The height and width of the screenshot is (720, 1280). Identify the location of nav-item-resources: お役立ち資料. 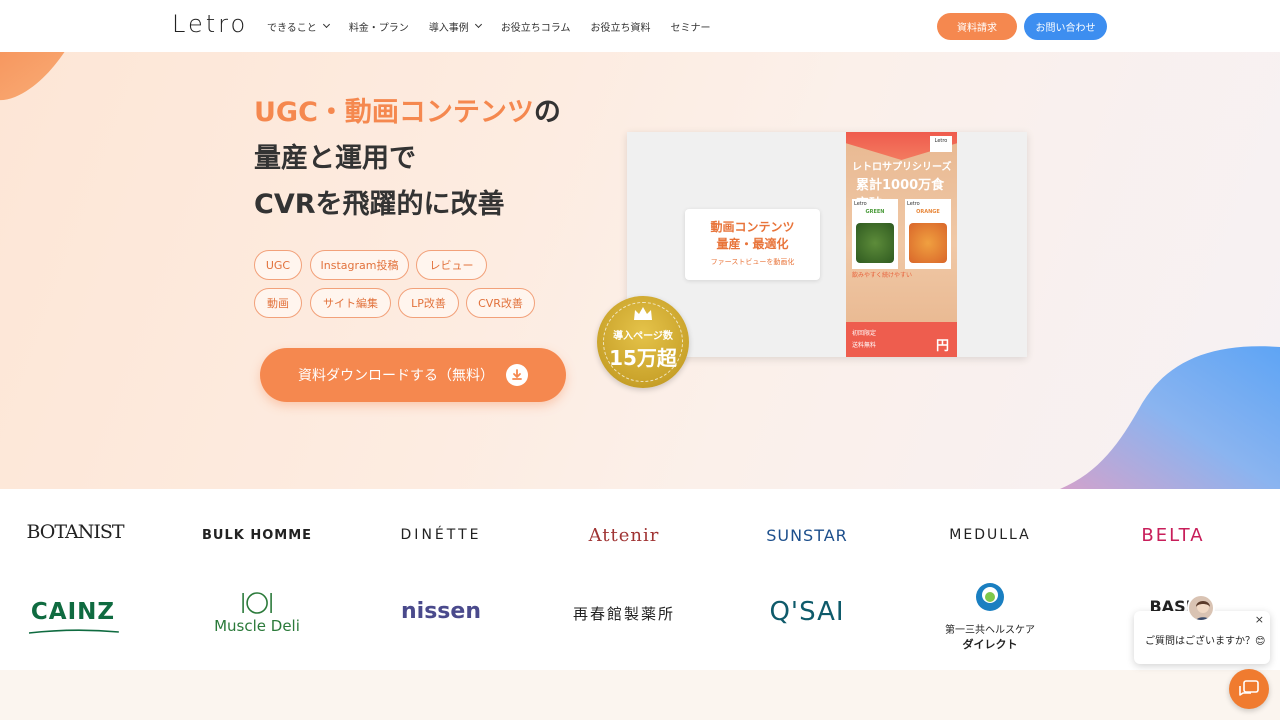
(621, 26).